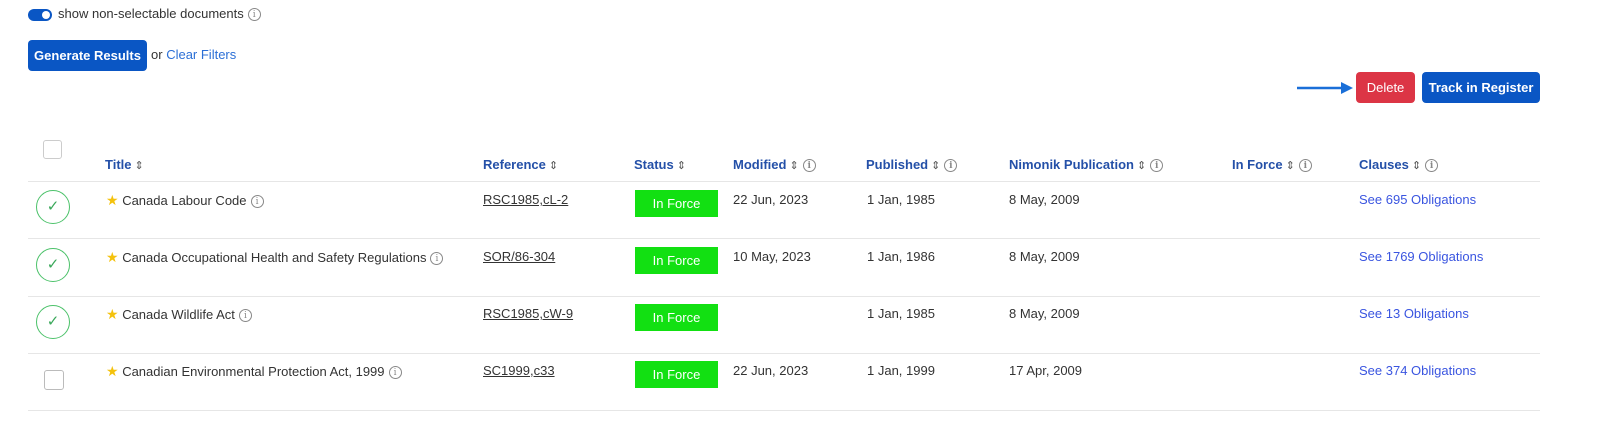 The height and width of the screenshot is (437, 1601). What do you see at coordinates (54, 380) in the screenshot?
I see `row-select-checkbox` at bounding box center [54, 380].